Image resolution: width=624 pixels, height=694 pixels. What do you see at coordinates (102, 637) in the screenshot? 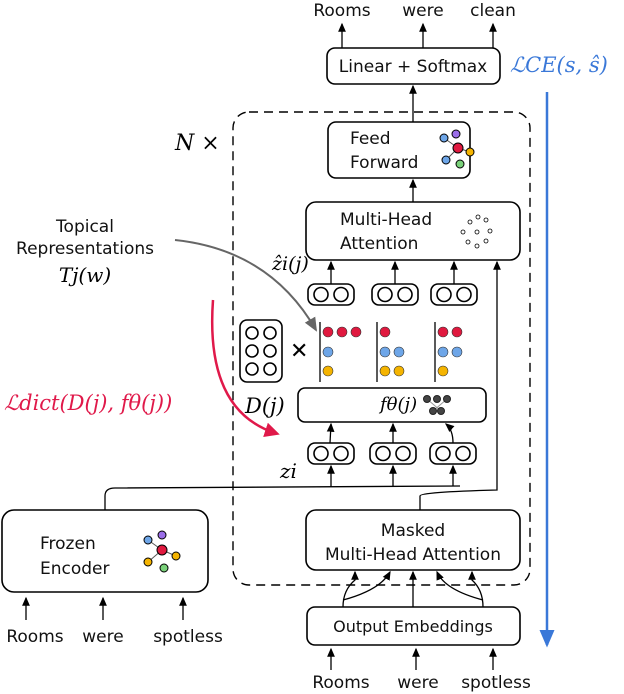
I see `encoder-input-word: were` at bounding box center [102, 637].